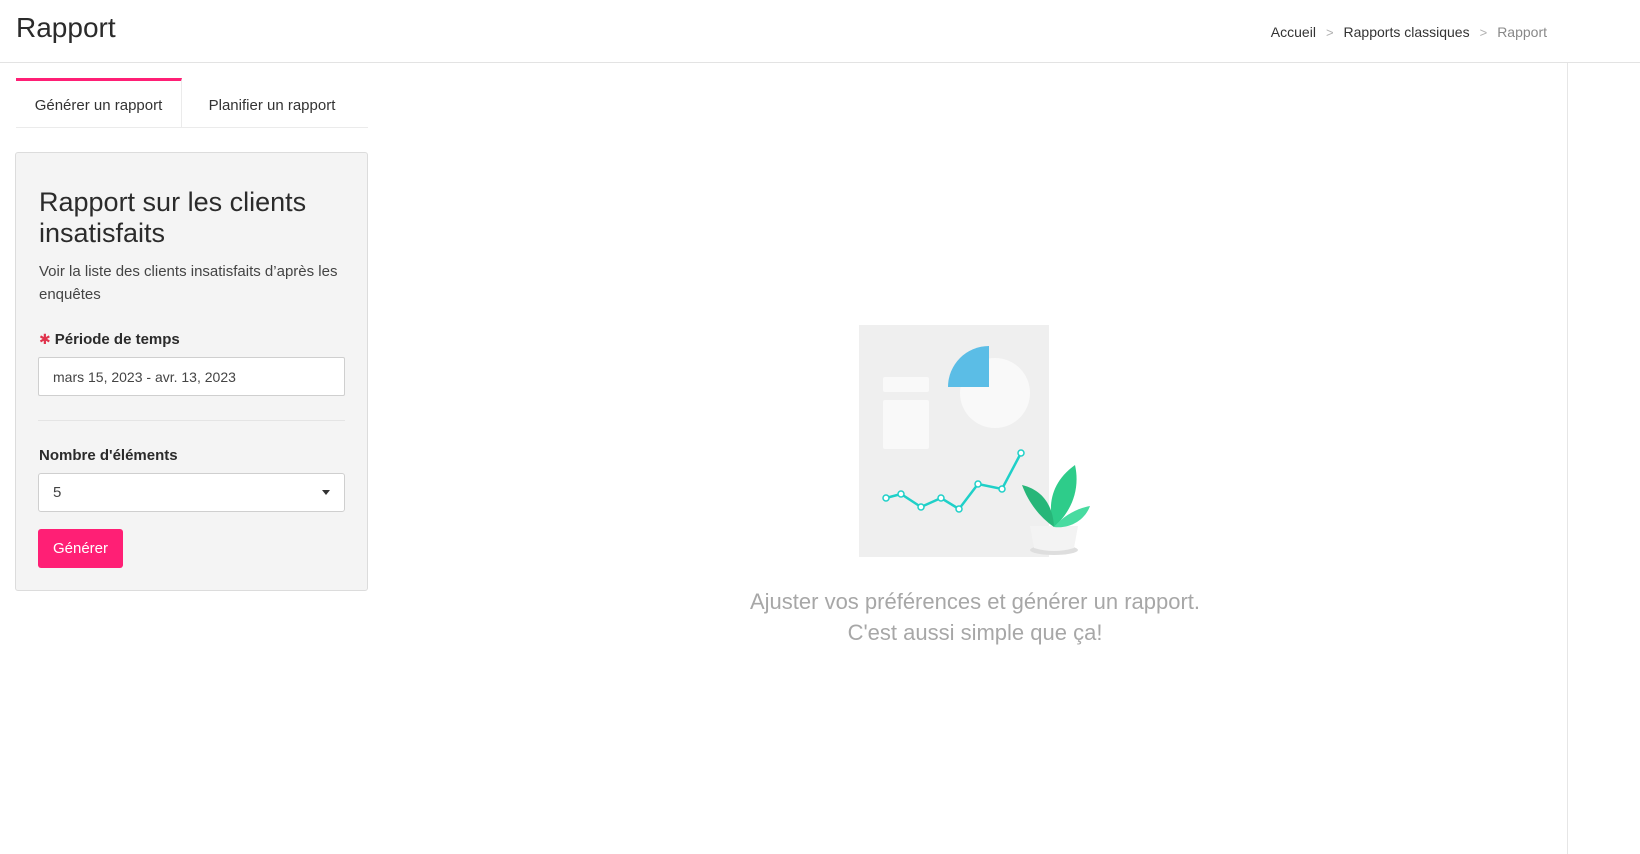 The height and width of the screenshot is (854, 1640). I want to click on form-divider, so click(191, 420).